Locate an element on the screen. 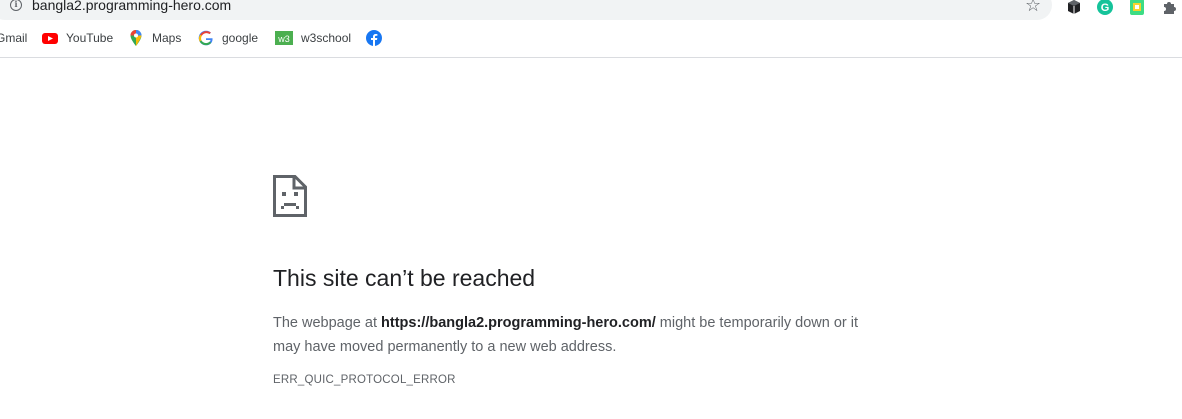  bookmark-label: Gmail is located at coordinates (14, 38).